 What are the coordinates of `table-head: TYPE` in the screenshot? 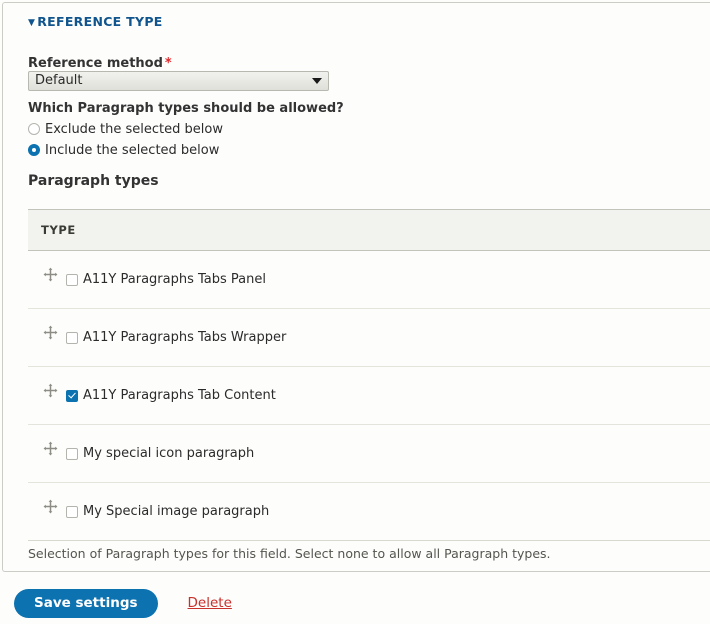 It's located at (369, 230).